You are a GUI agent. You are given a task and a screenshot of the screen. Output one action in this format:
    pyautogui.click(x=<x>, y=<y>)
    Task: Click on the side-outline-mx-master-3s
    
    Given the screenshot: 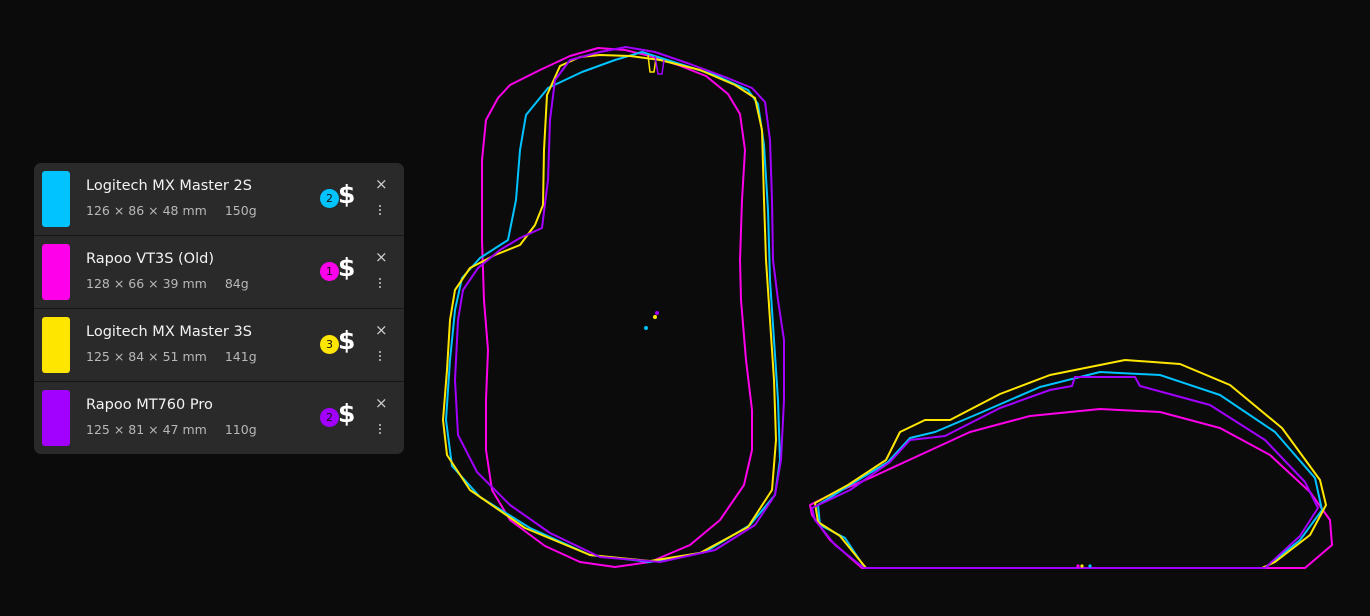 What is the action you would take?
    pyautogui.click(x=1070, y=464)
    